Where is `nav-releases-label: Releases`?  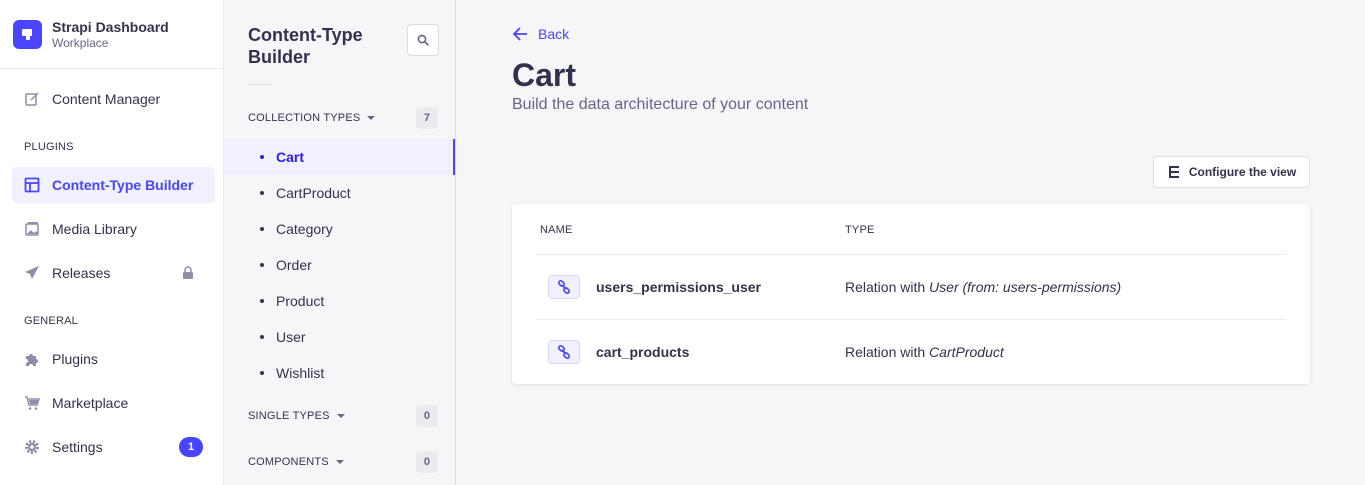 nav-releases-label: Releases is located at coordinates (81, 273).